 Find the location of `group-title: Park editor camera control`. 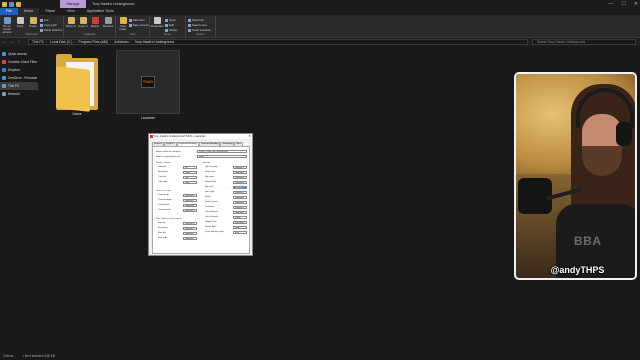

group-title: Park editor camera control is located at coordinates (169, 219).